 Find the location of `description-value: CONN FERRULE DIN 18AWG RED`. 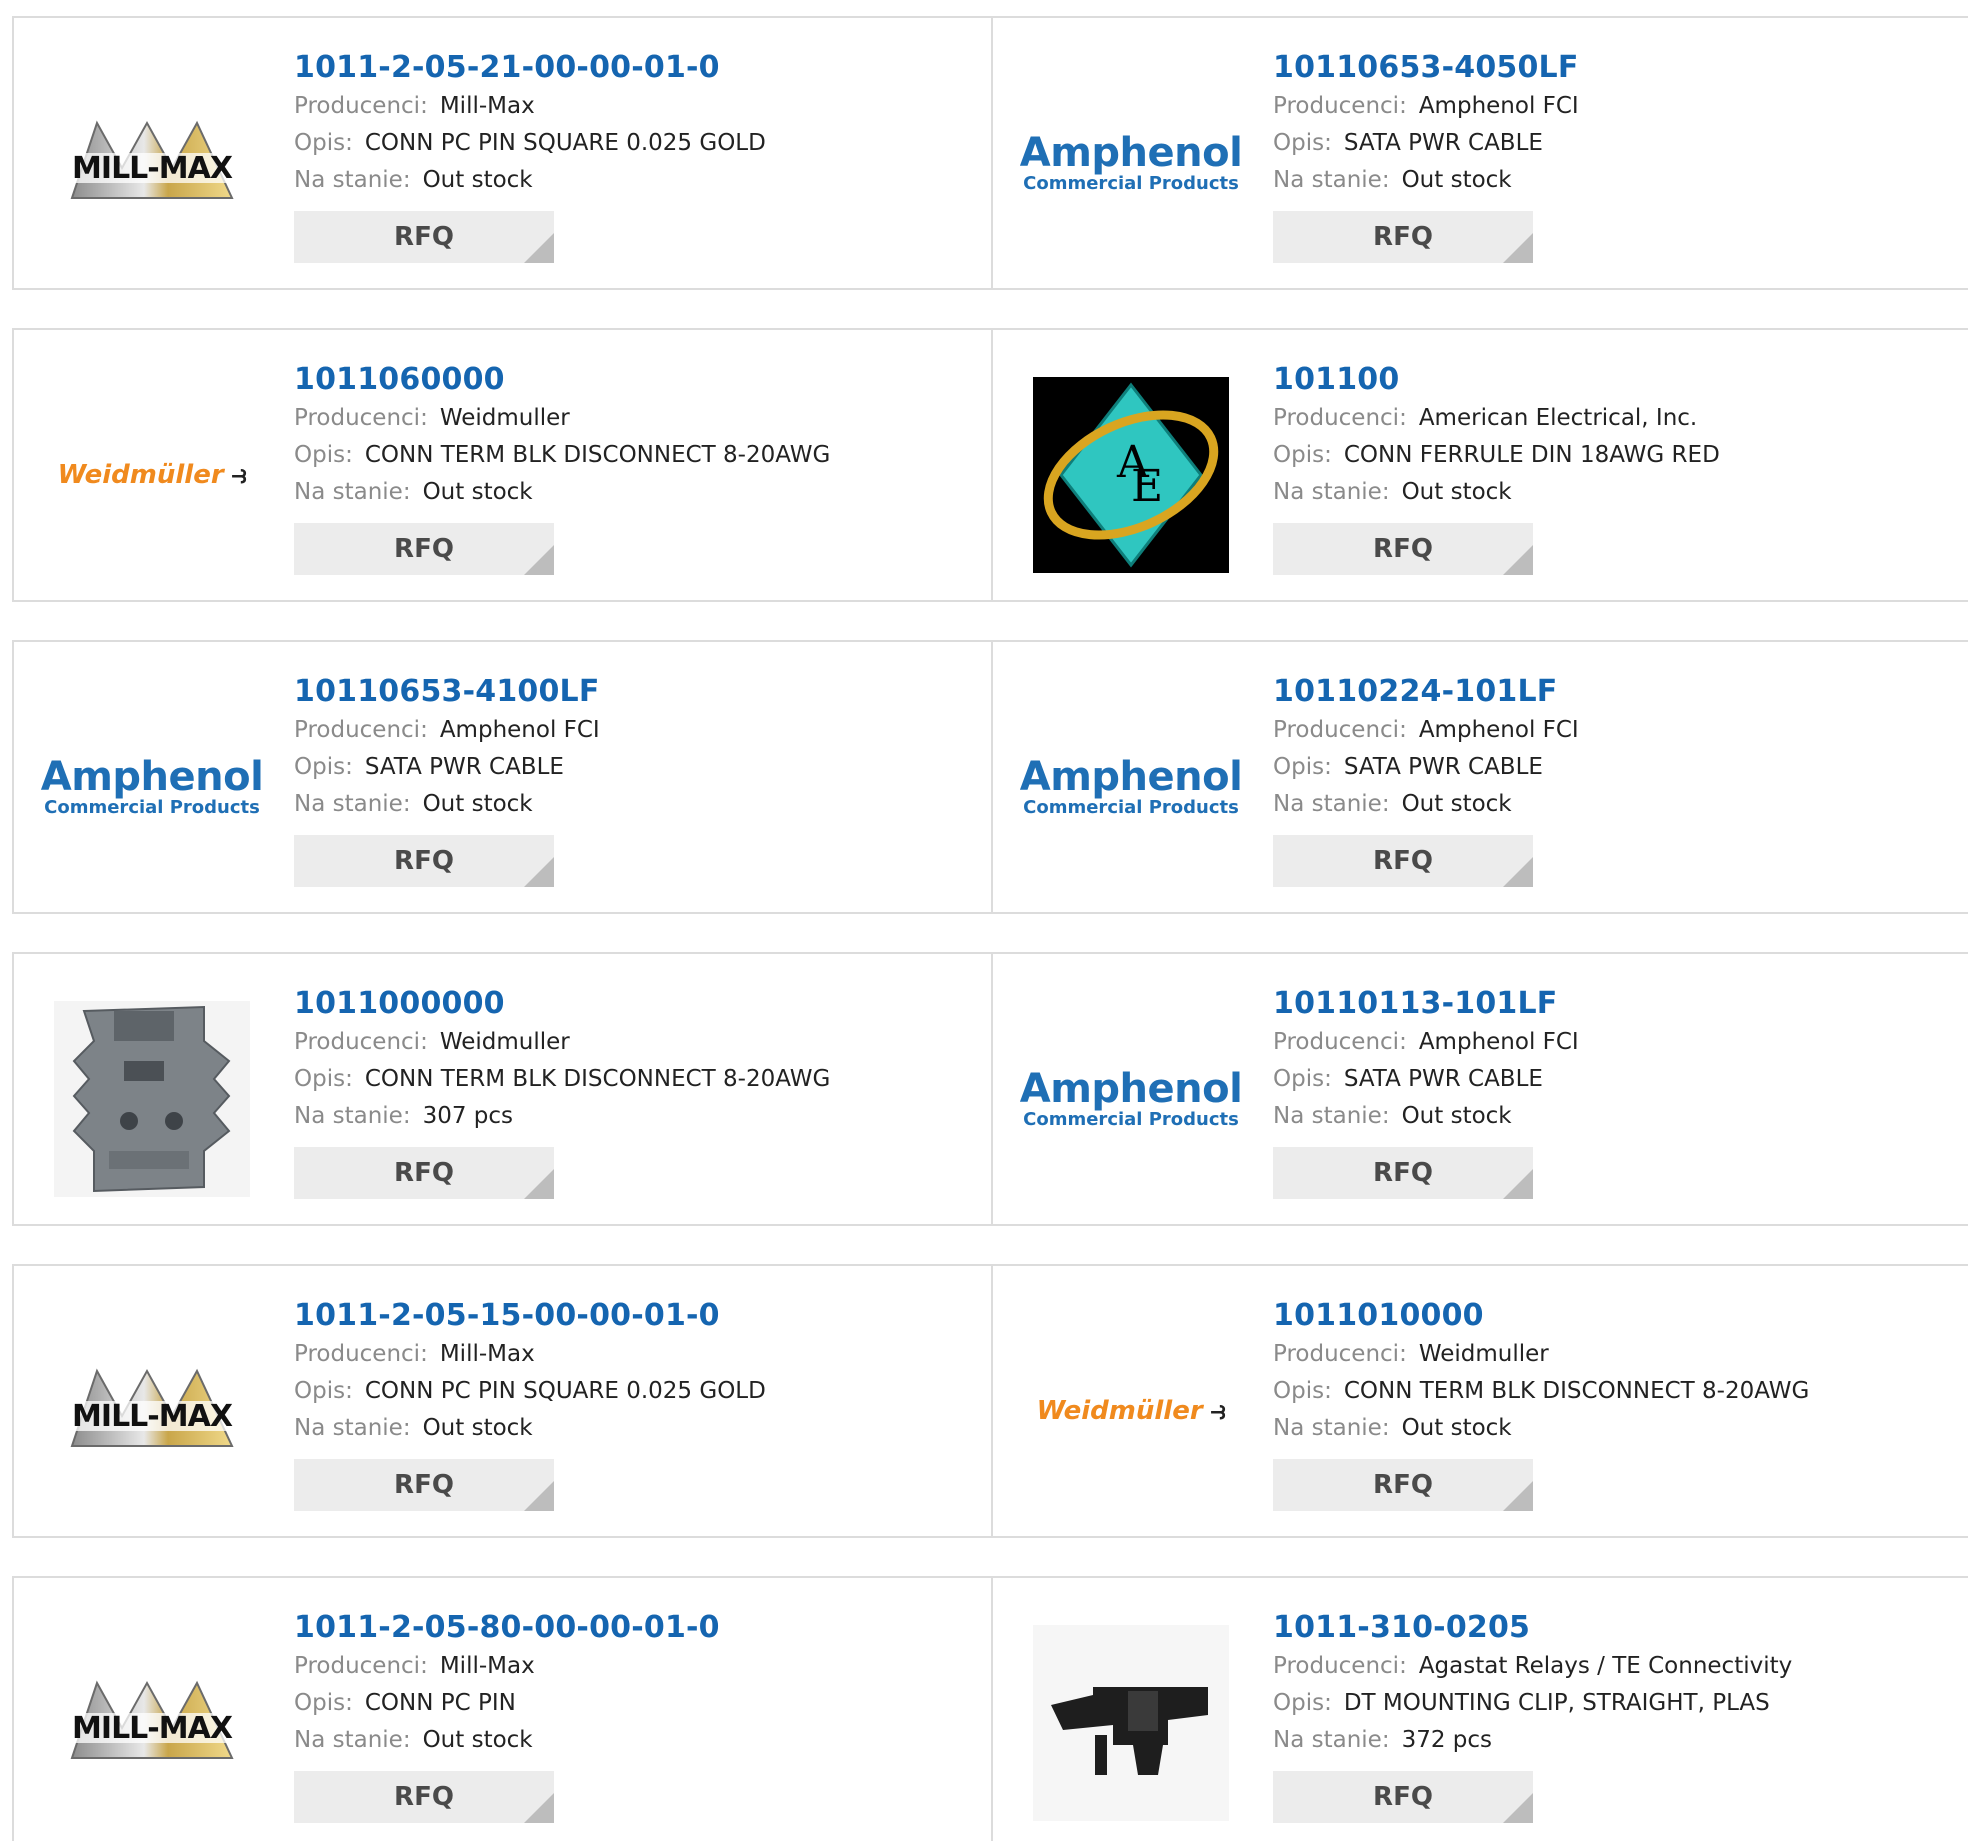

description-value: CONN FERRULE DIN 18AWG RED is located at coordinates (1531, 455).